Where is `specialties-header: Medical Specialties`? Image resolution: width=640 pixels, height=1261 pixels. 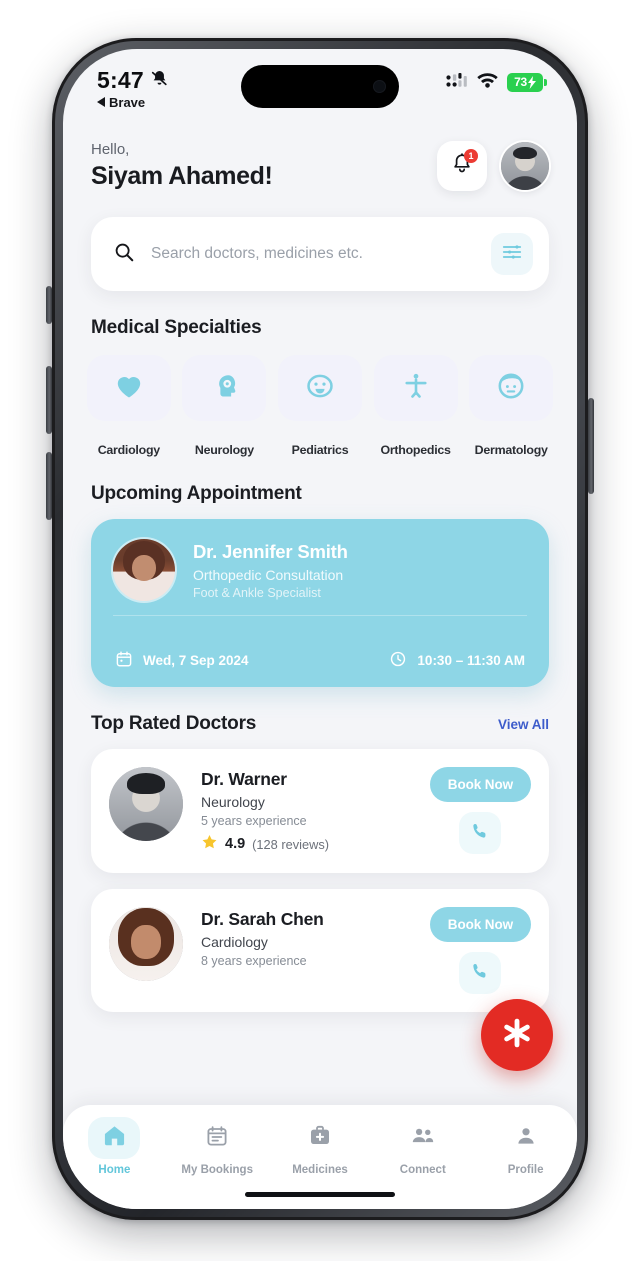 specialties-header: Medical Specialties is located at coordinates (320, 315).